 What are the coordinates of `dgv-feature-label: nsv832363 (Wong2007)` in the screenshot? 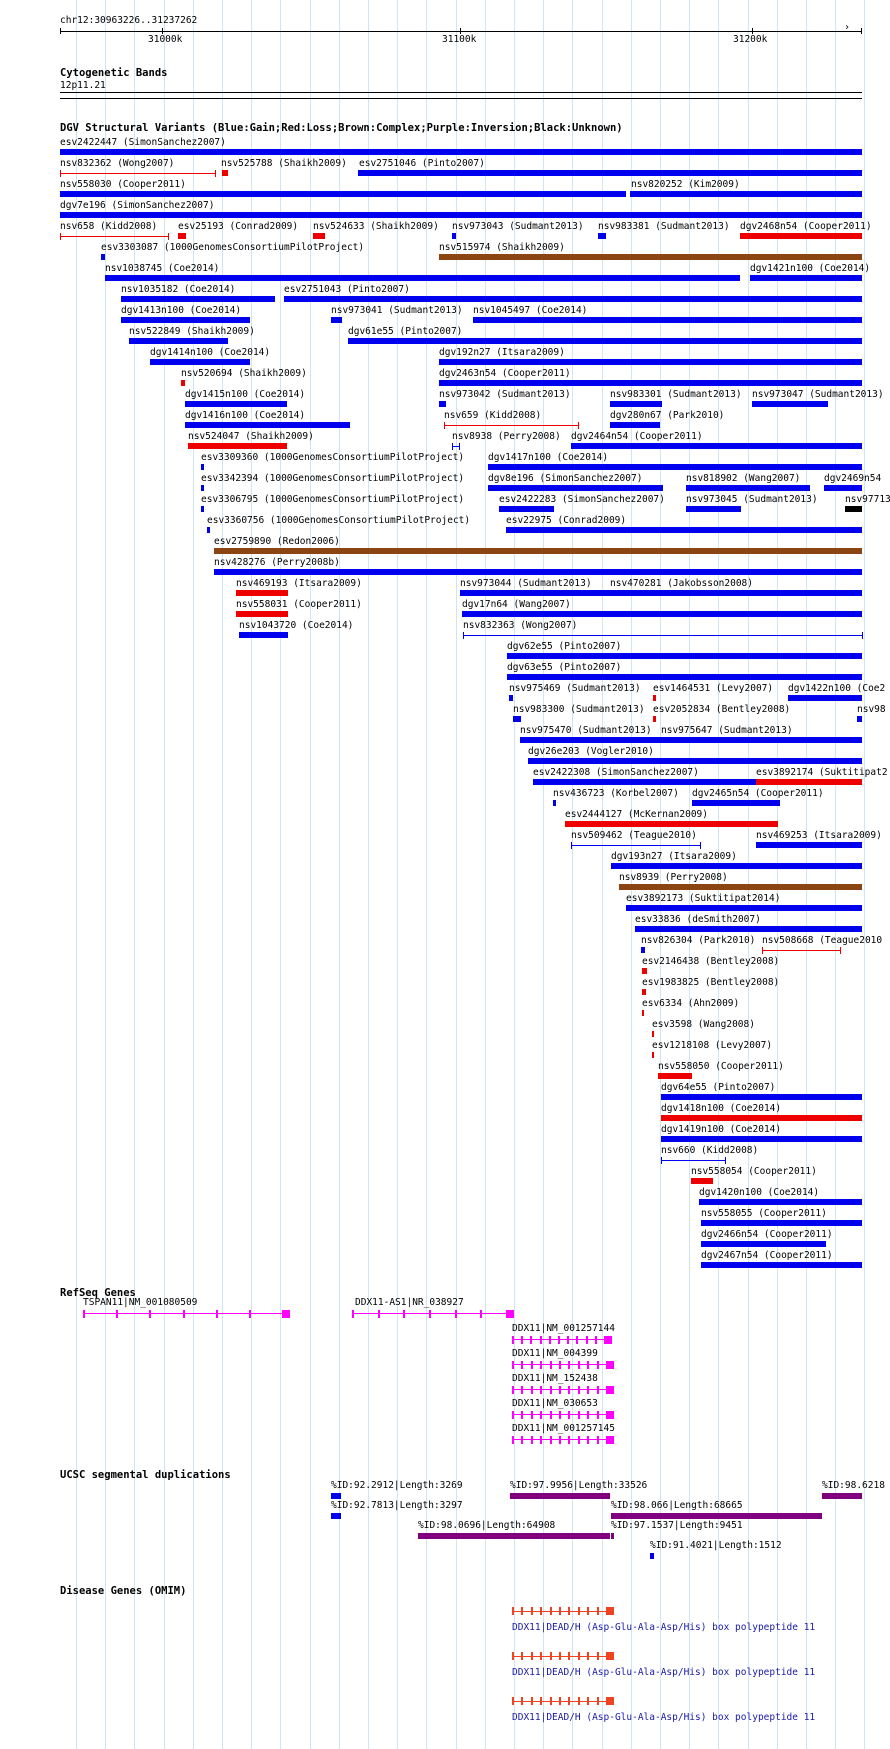 It's located at (520, 625).